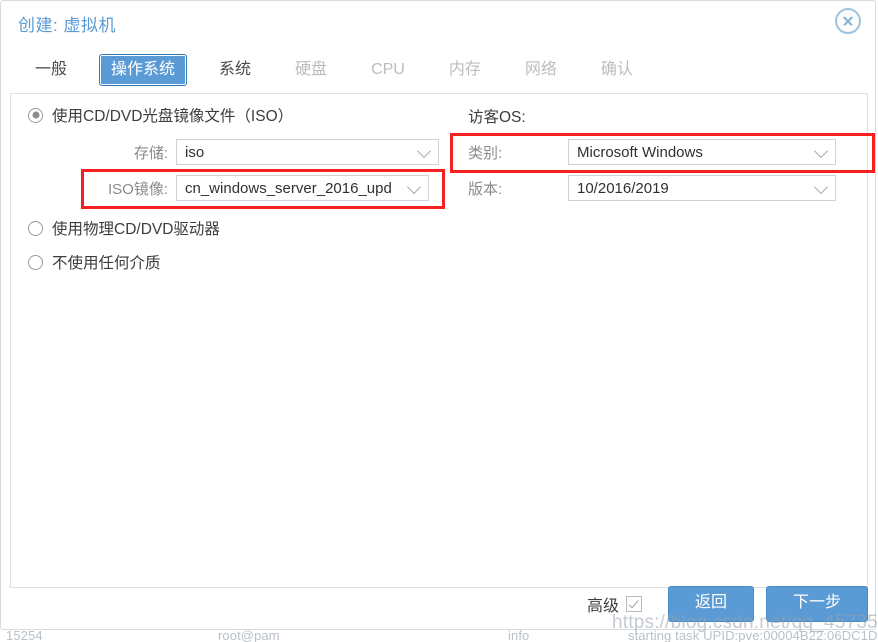 This screenshot has height=642, width=878. I want to click on iso-image-value: cn_windows_server_2016_upd, so click(288, 188).